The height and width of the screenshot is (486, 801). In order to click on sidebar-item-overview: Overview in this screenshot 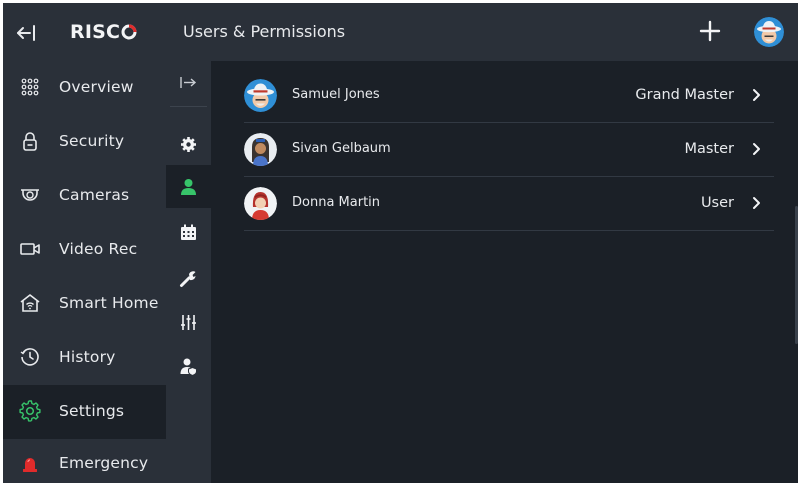, I will do `click(84, 88)`.